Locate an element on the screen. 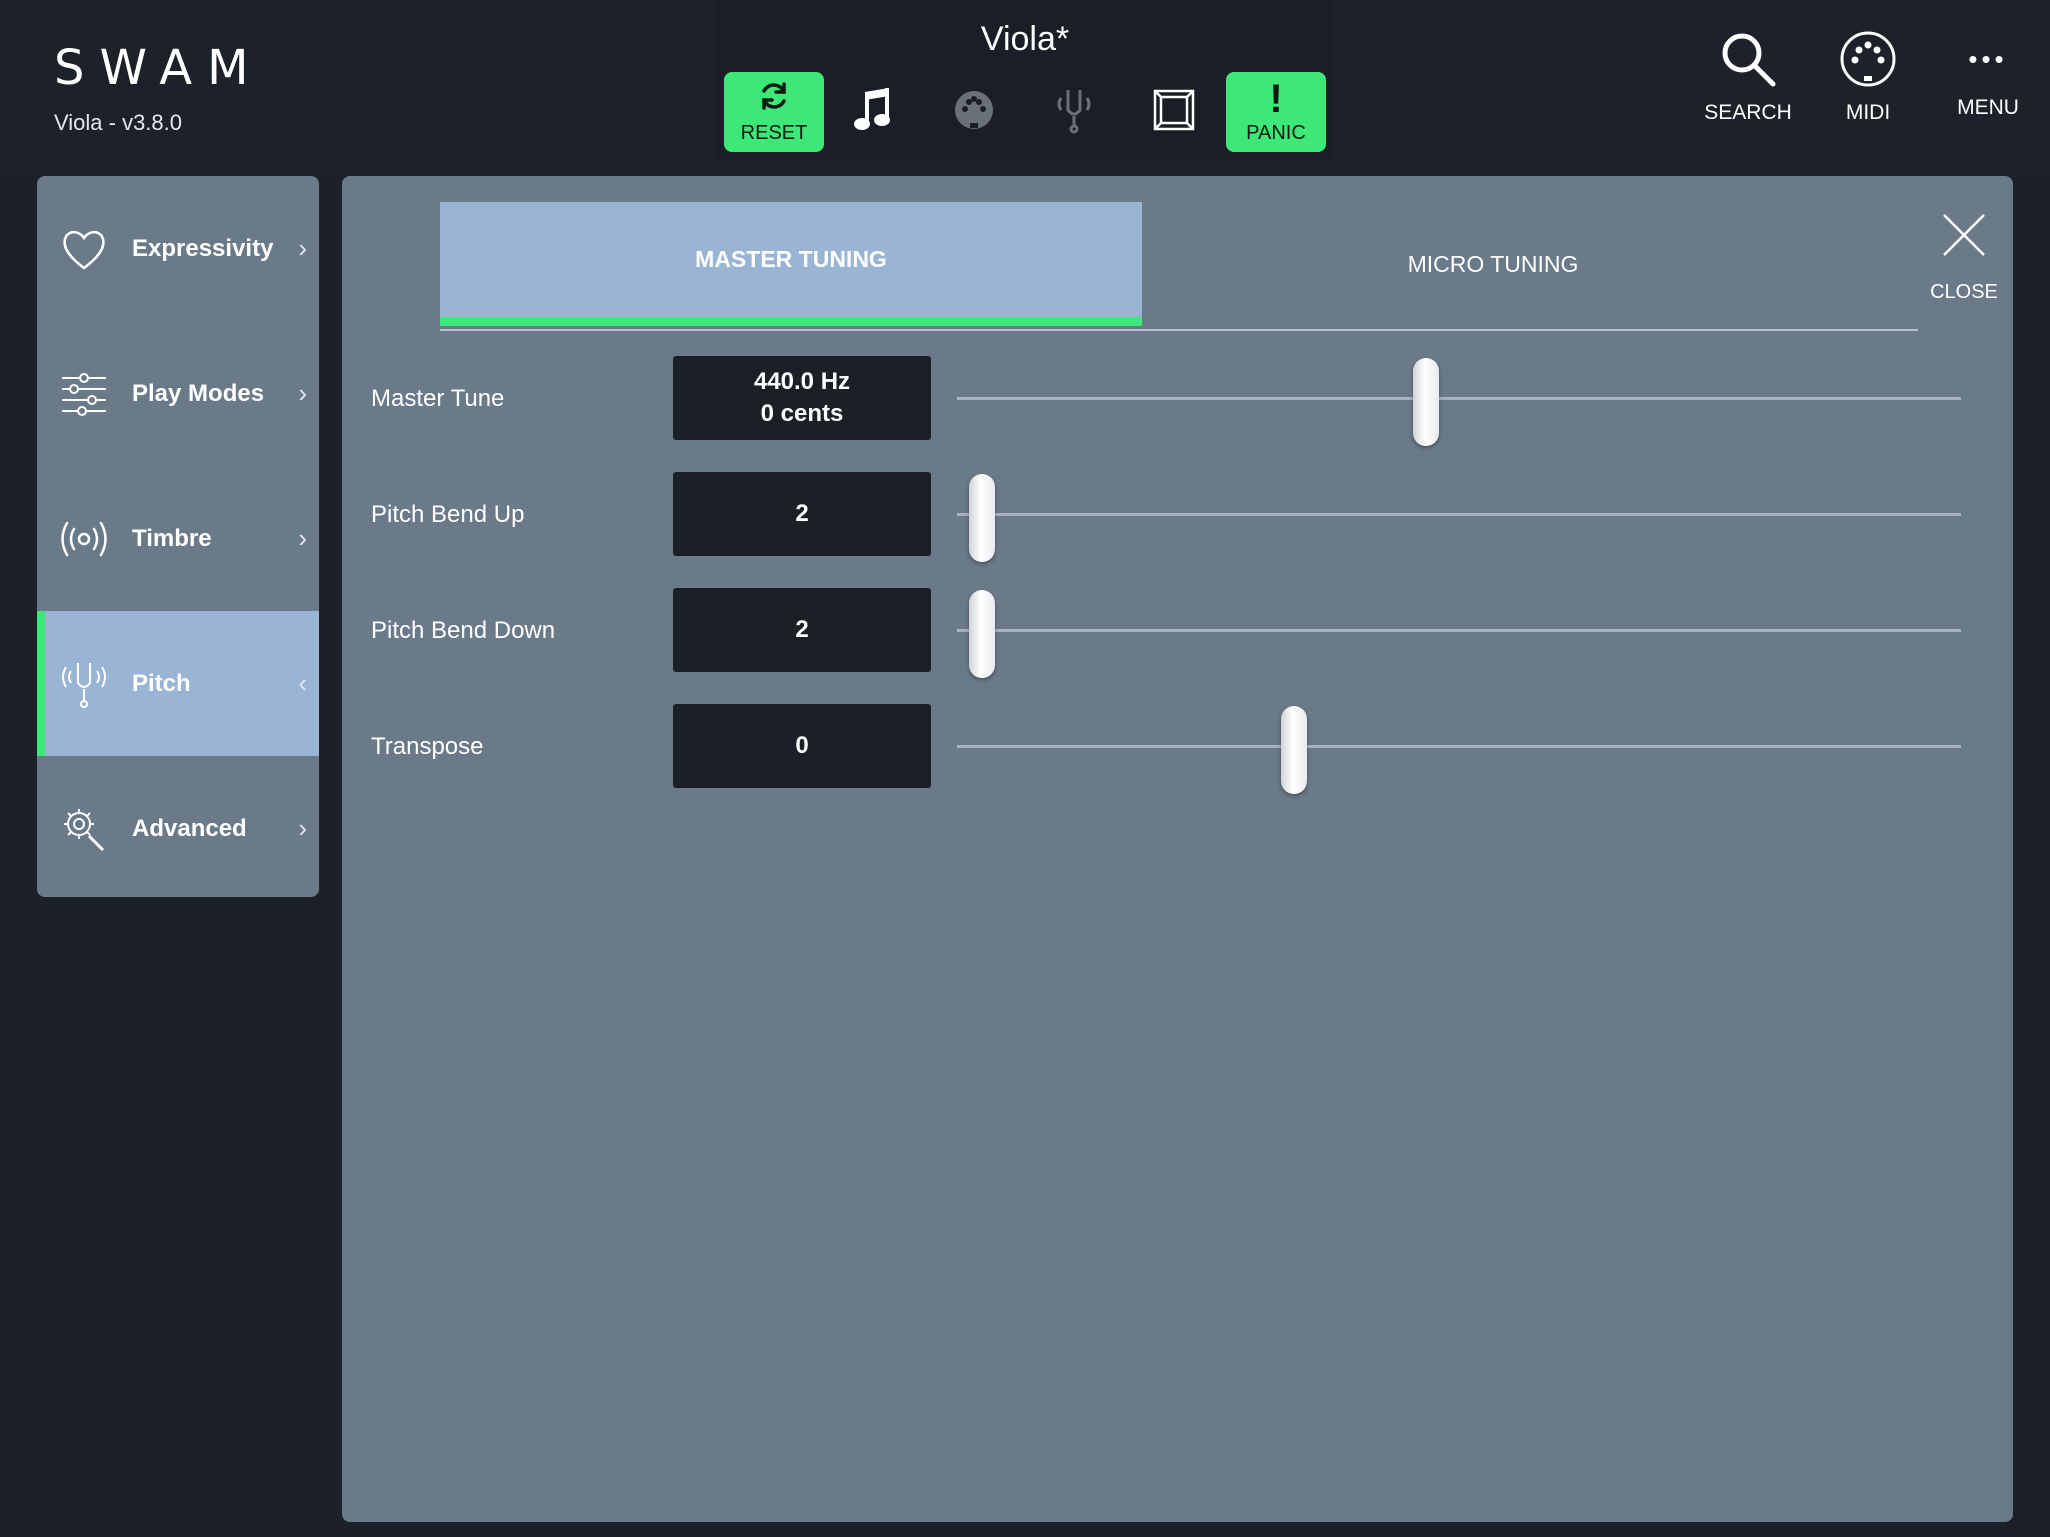  gear-search-icon is located at coordinates (84, 829).